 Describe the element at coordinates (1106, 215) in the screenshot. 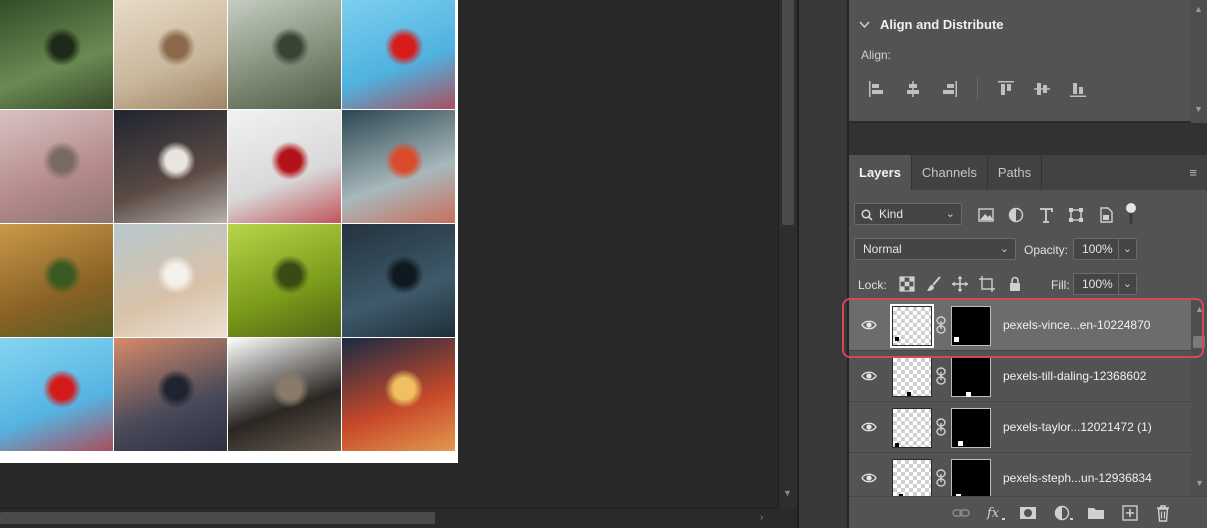

I see `smart-object-filter-icon` at that location.